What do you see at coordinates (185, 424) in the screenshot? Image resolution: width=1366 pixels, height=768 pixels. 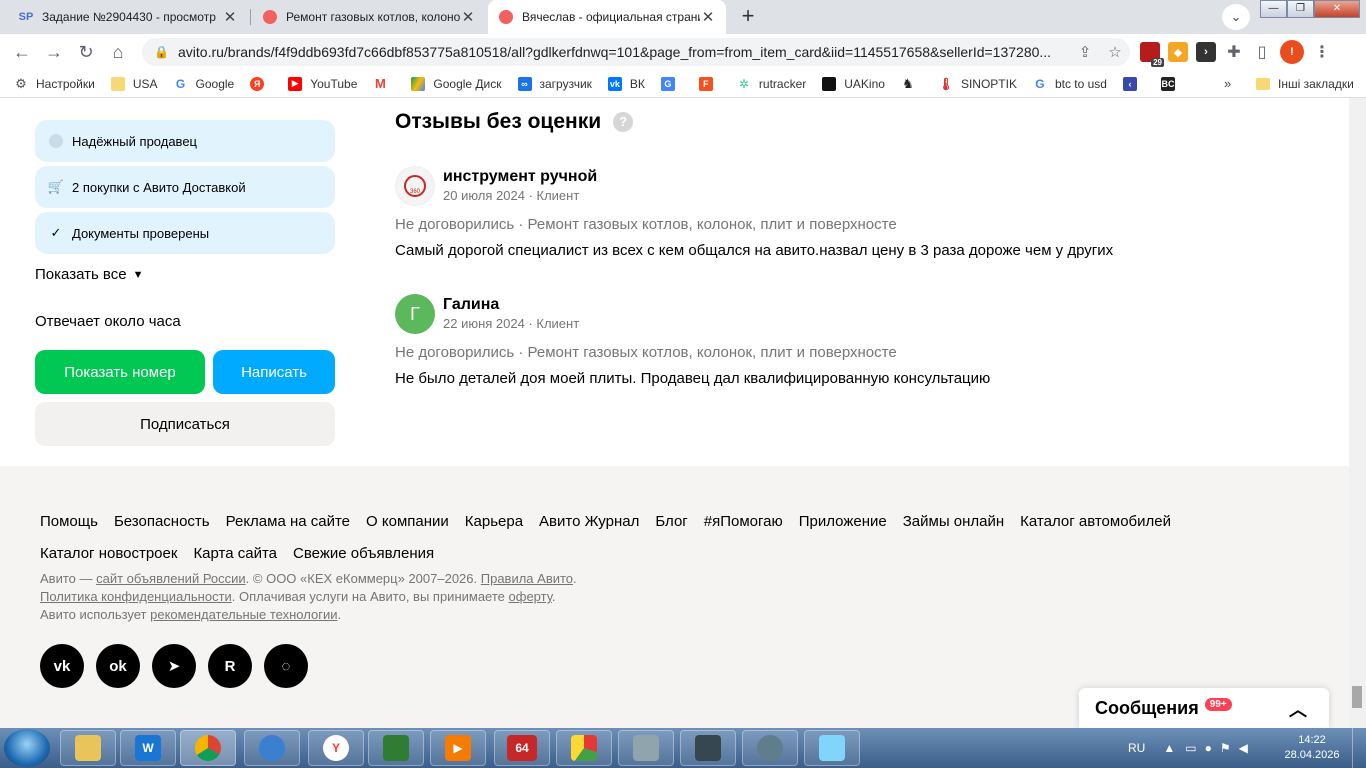 I see `subscribe-button: Подписаться` at bounding box center [185, 424].